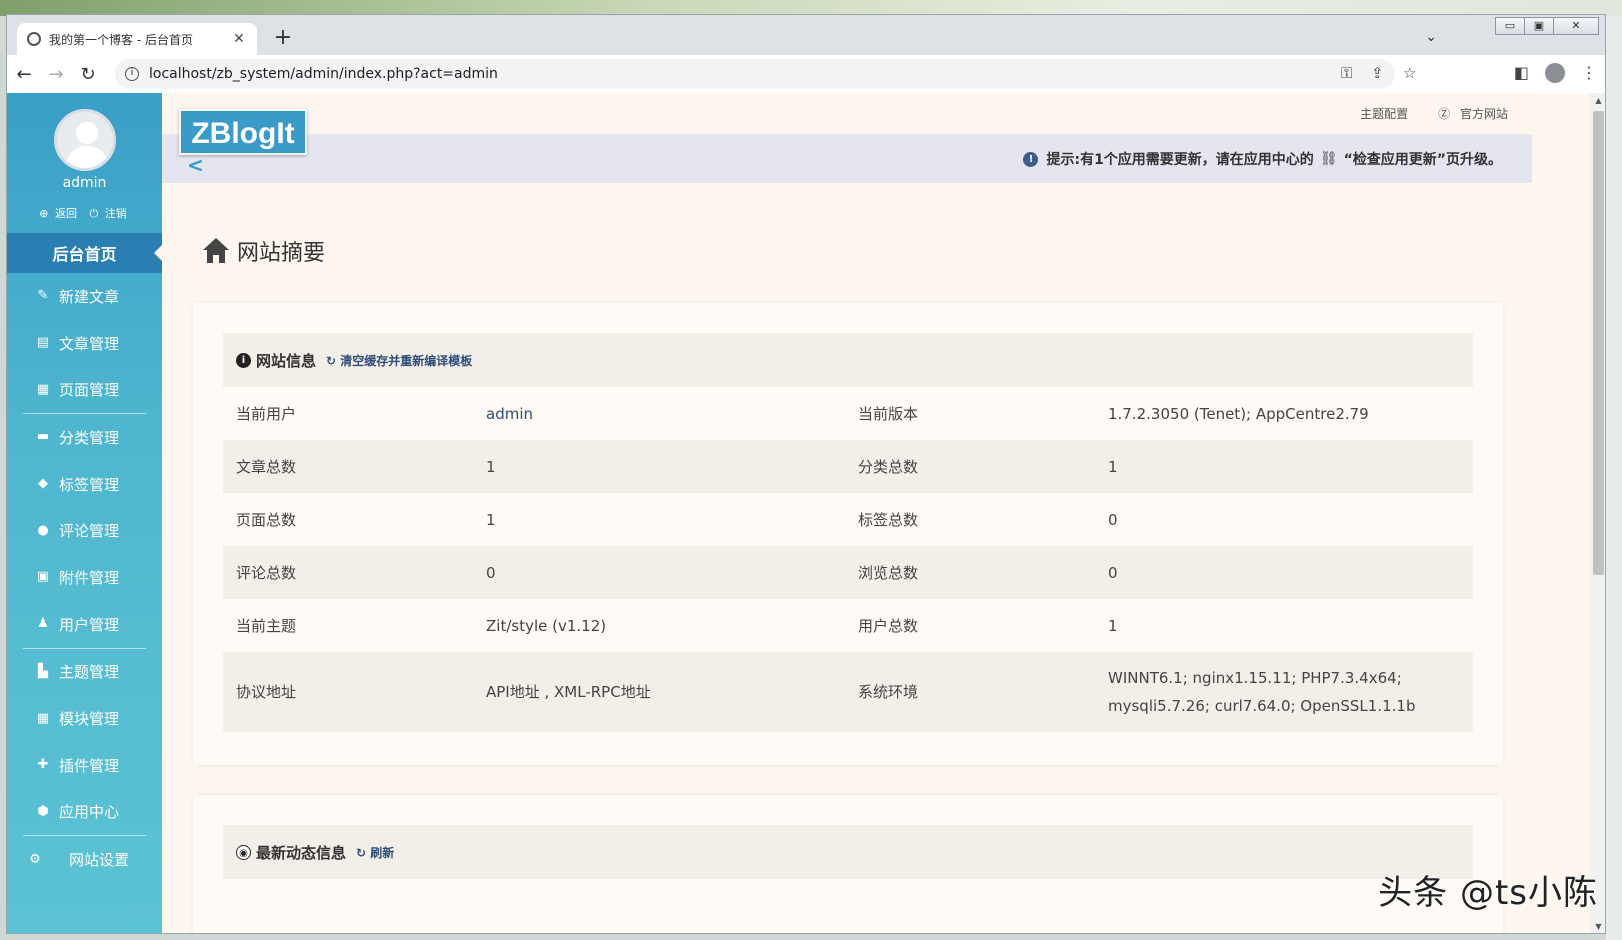 The image size is (1622, 940). Describe the element at coordinates (110, 213) in the screenshot. I see `logout-link: ⏻ 注销` at that location.